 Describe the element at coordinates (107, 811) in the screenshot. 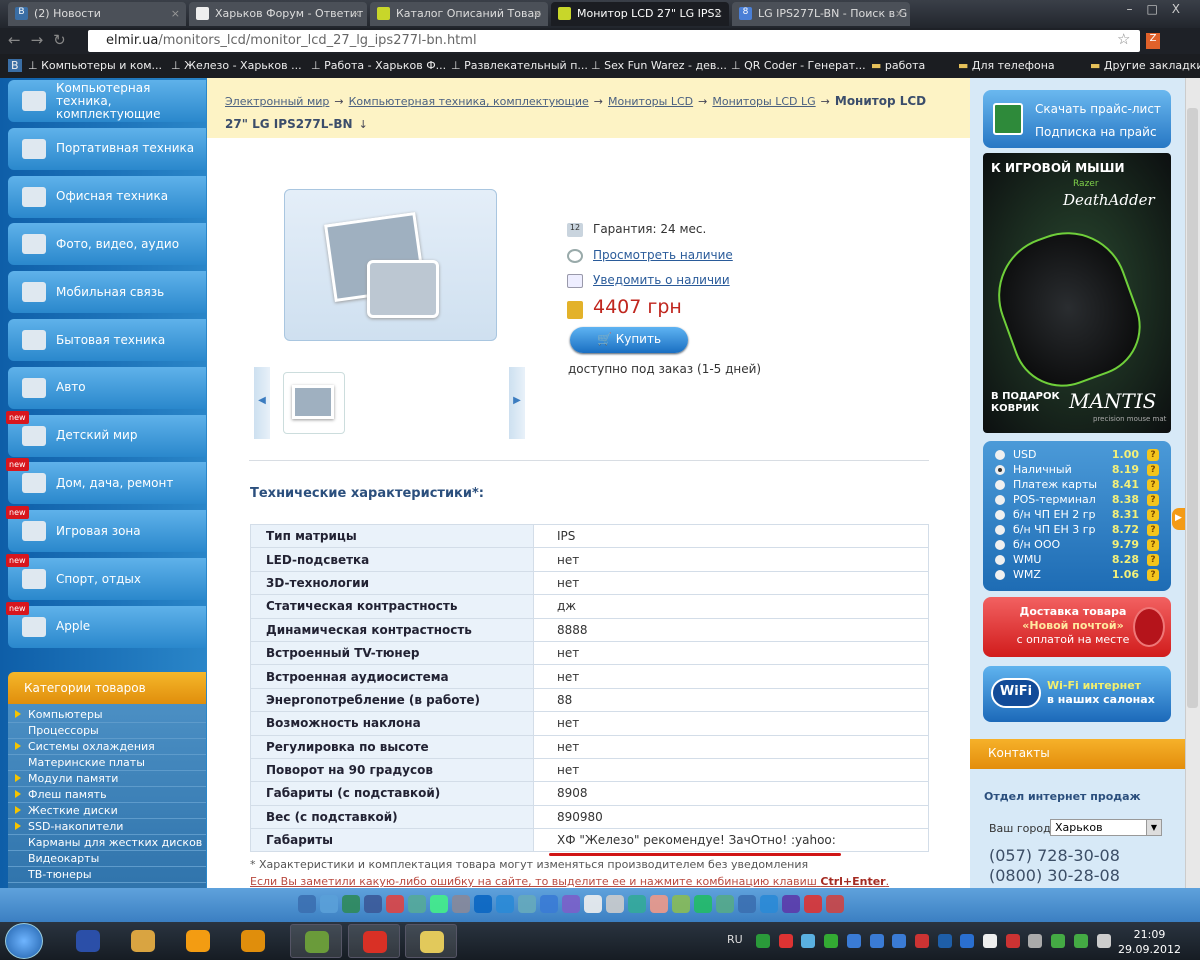

I see `category-link: Жесткие диски` at that location.